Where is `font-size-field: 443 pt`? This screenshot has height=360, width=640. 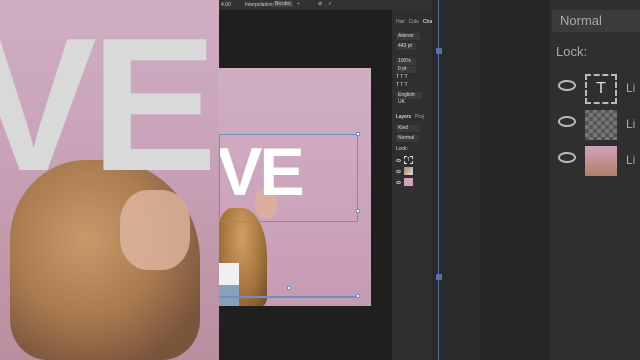 font-size-field: 443 pt is located at coordinates (406, 46).